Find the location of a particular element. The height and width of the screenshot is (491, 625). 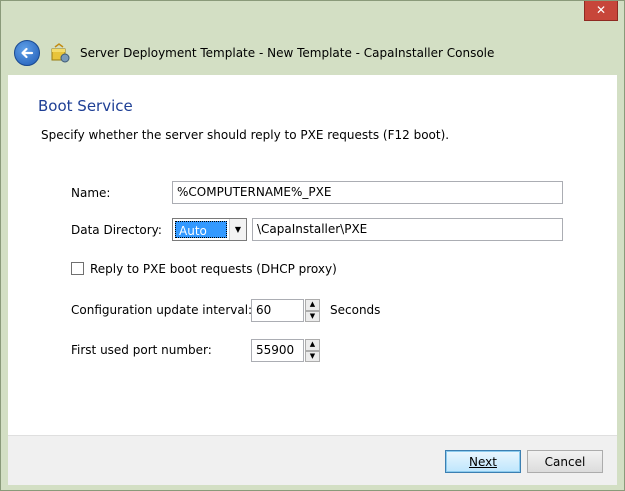

close-icon: ✕ is located at coordinates (601, 10).